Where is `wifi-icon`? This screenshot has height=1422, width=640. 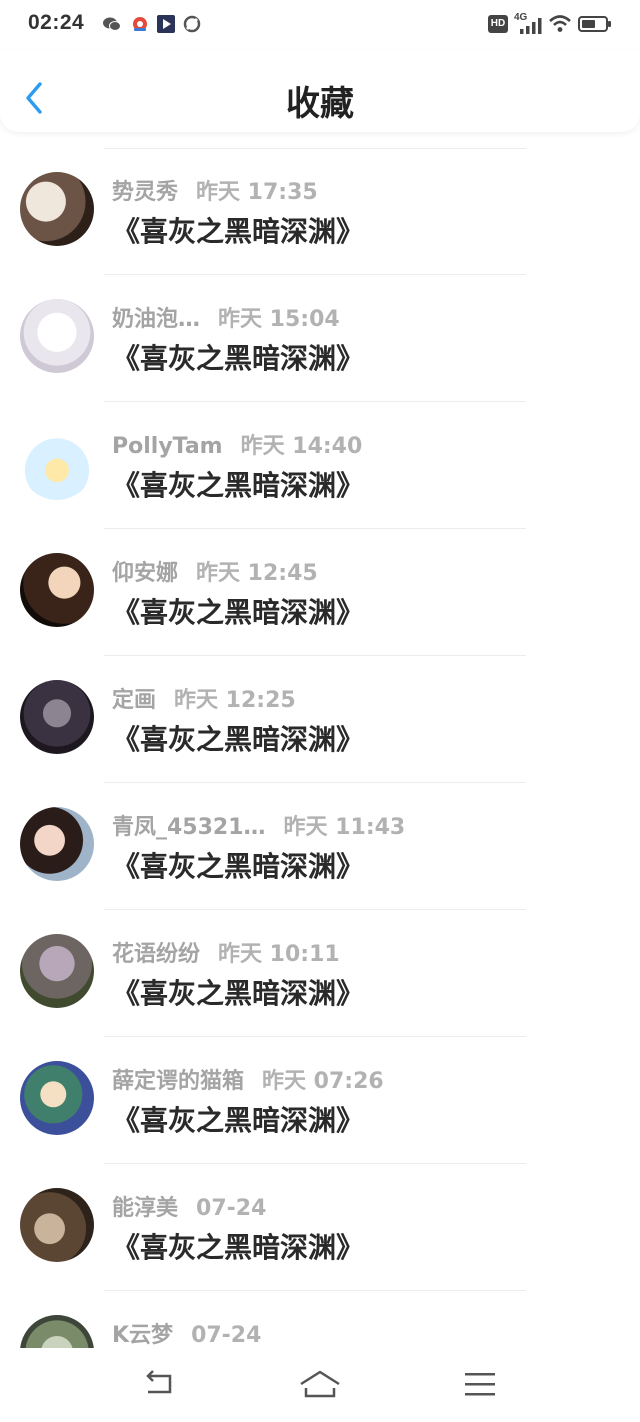
wifi-icon is located at coordinates (560, 23).